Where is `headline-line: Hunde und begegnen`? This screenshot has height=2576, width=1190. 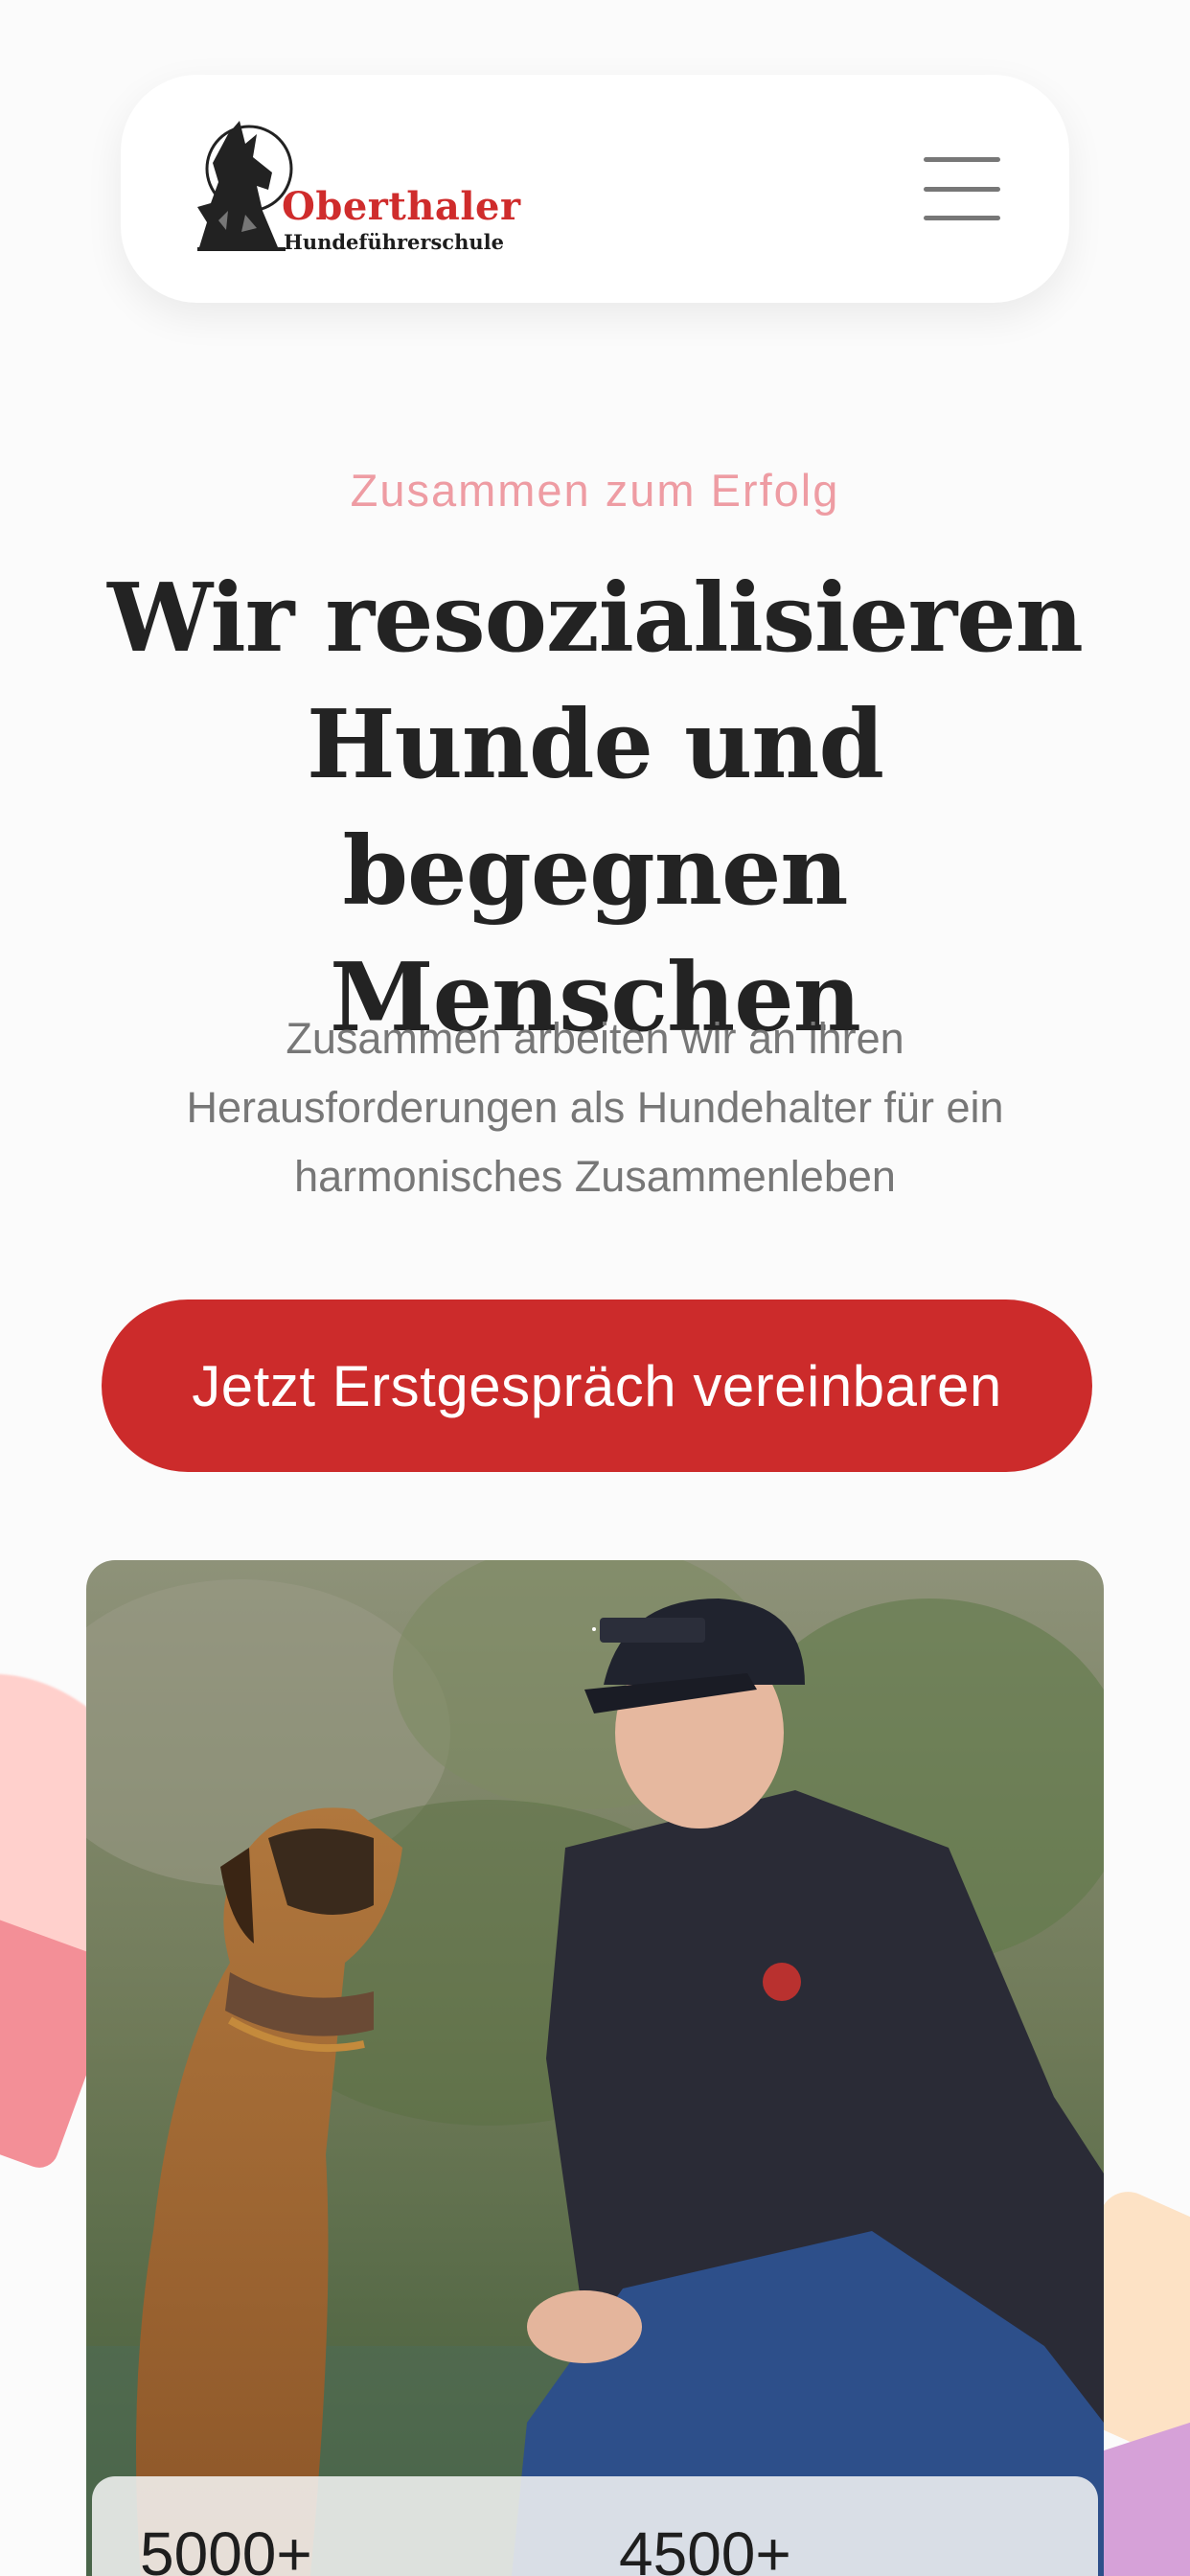 headline-line: Hunde und begegnen is located at coordinates (595, 808).